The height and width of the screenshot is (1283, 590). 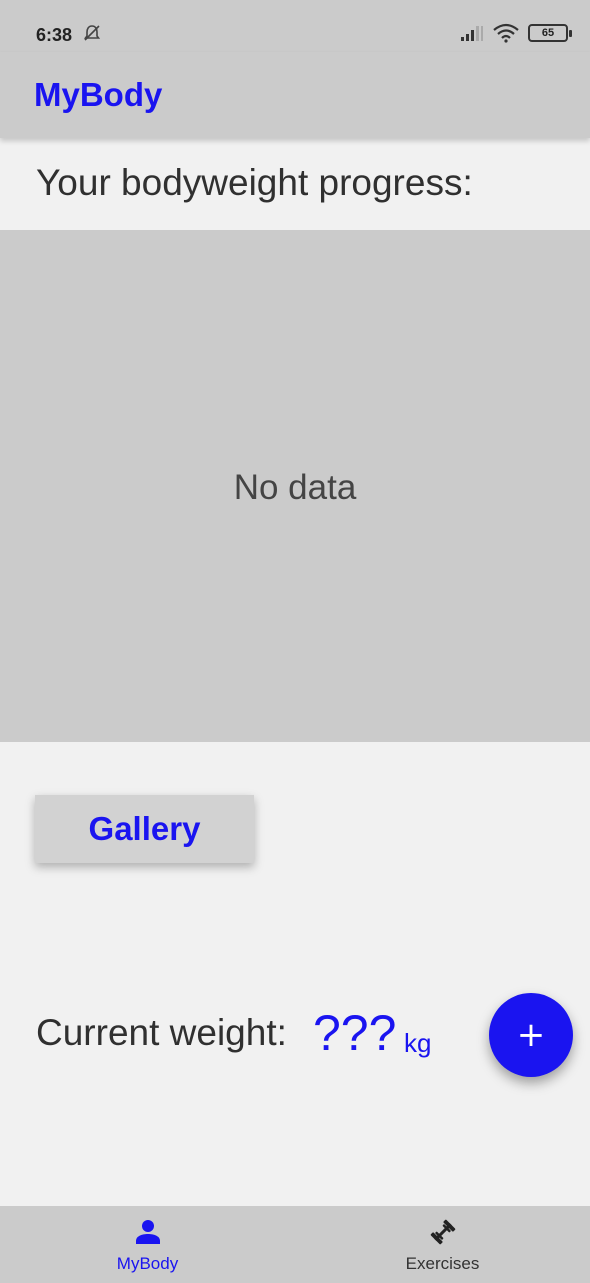 I want to click on person-icon, so click(x=147, y=1232).